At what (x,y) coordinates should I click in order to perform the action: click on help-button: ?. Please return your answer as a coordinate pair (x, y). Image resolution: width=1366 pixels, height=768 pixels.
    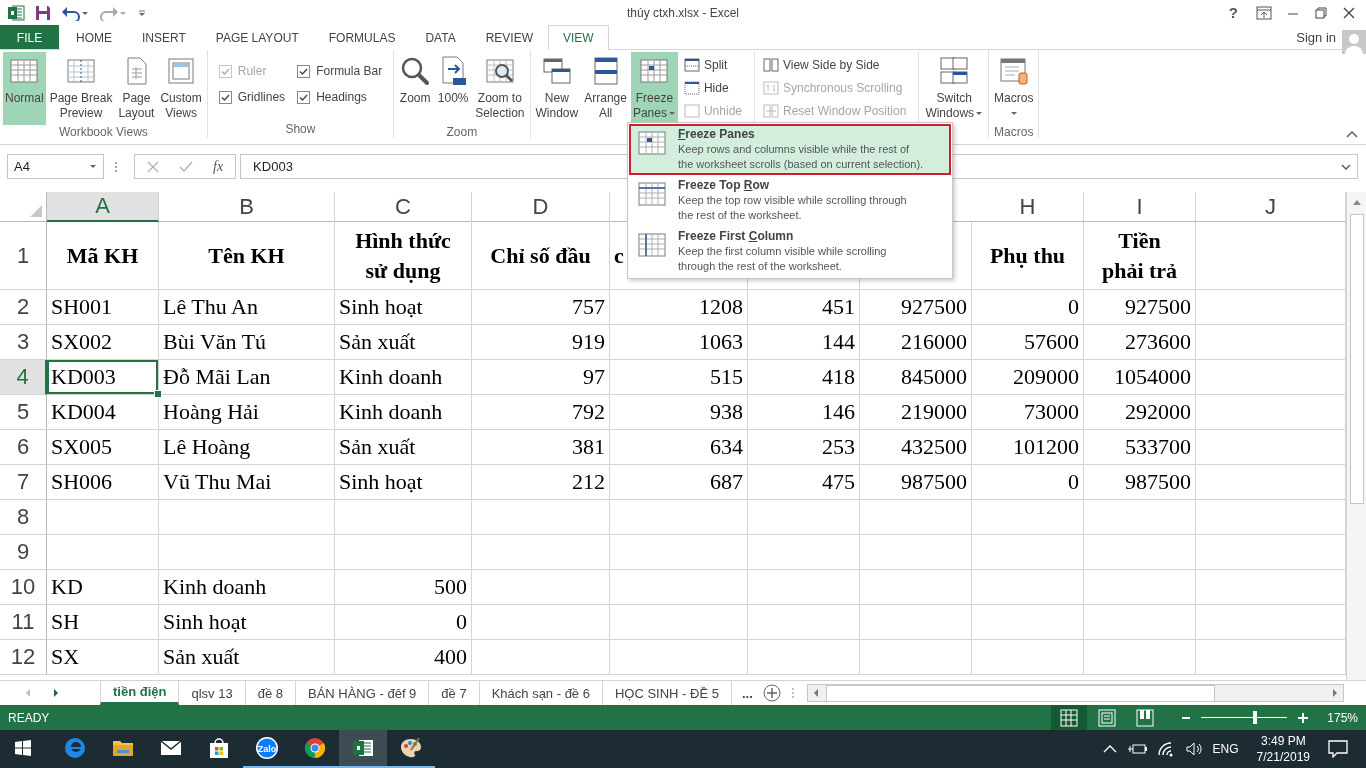
    Looking at the image, I should click on (1233, 12).